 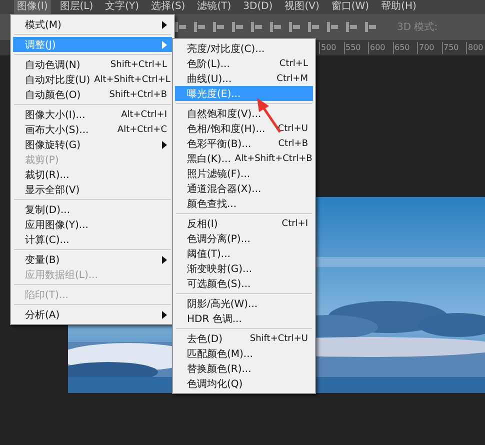 What do you see at coordinates (144, 115) in the screenshot?
I see `shortcut-label: Alt+Ctrl+I` at bounding box center [144, 115].